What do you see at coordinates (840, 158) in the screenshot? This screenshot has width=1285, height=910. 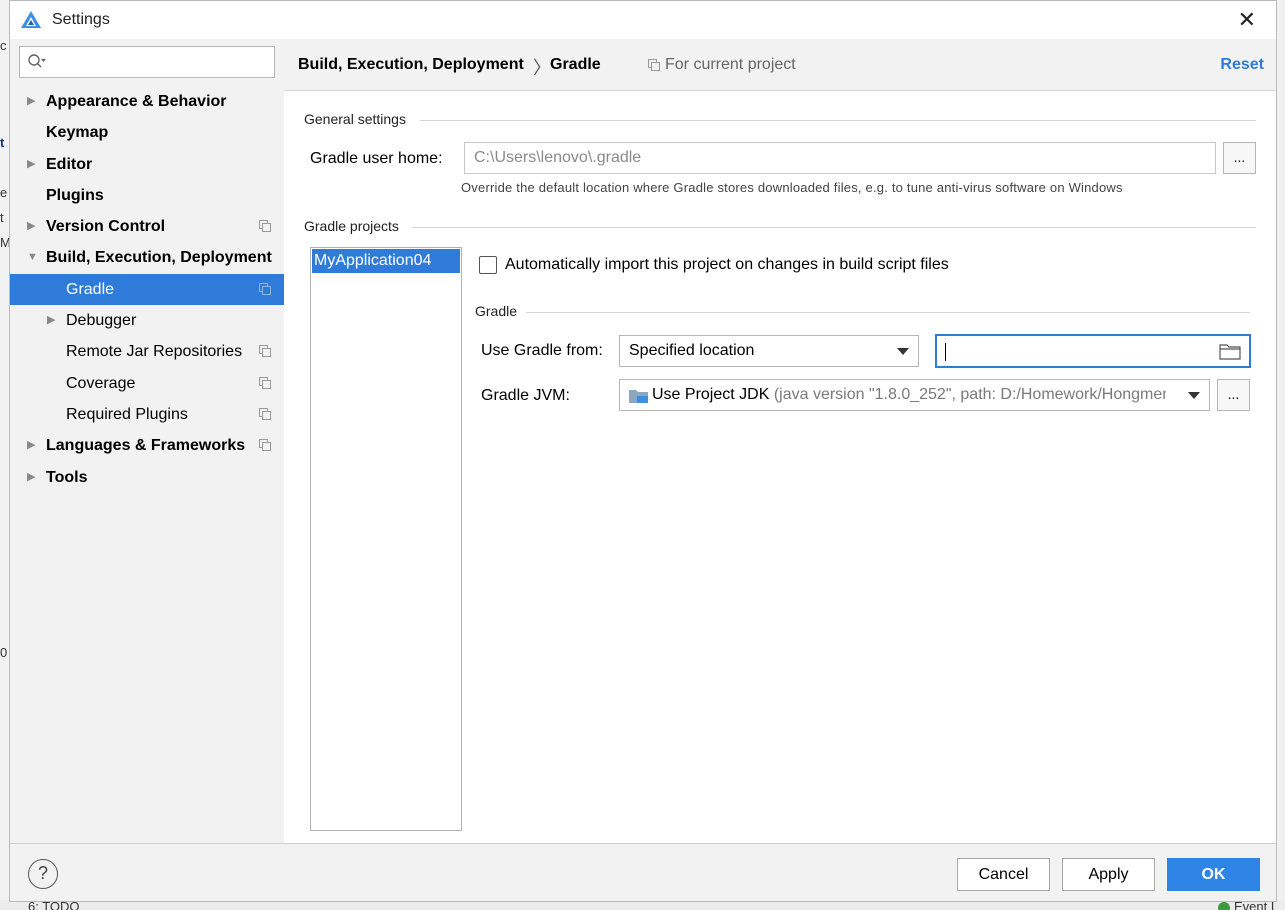 I see `gradle-user-home-field: C:\Users\lenovo\.gradle` at bounding box center [840, 158].